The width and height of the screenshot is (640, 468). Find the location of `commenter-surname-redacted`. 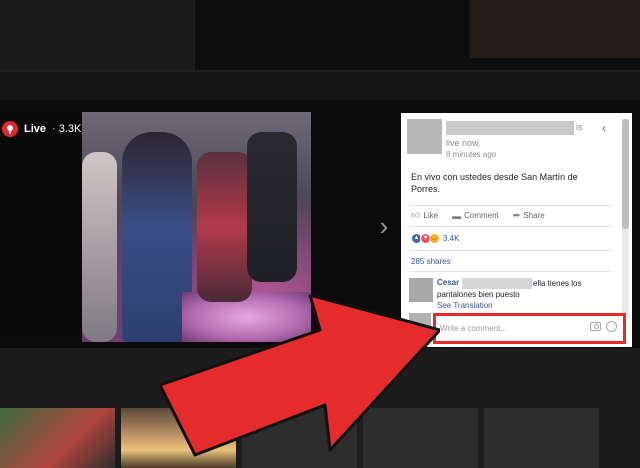

commenter-surname-redacted is located at coordinates (497, 283).